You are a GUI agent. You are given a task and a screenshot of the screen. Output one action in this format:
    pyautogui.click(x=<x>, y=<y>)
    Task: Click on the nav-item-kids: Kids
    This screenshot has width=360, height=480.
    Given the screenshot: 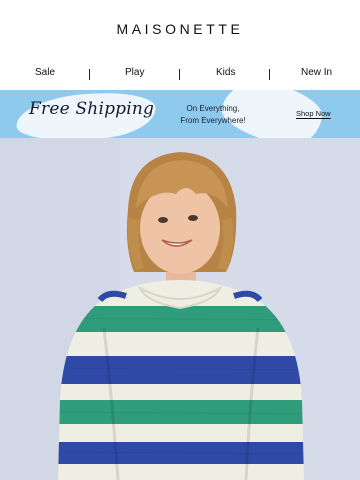 What is the action you would take?
    pyautogui.click(x=225, y=72)
    